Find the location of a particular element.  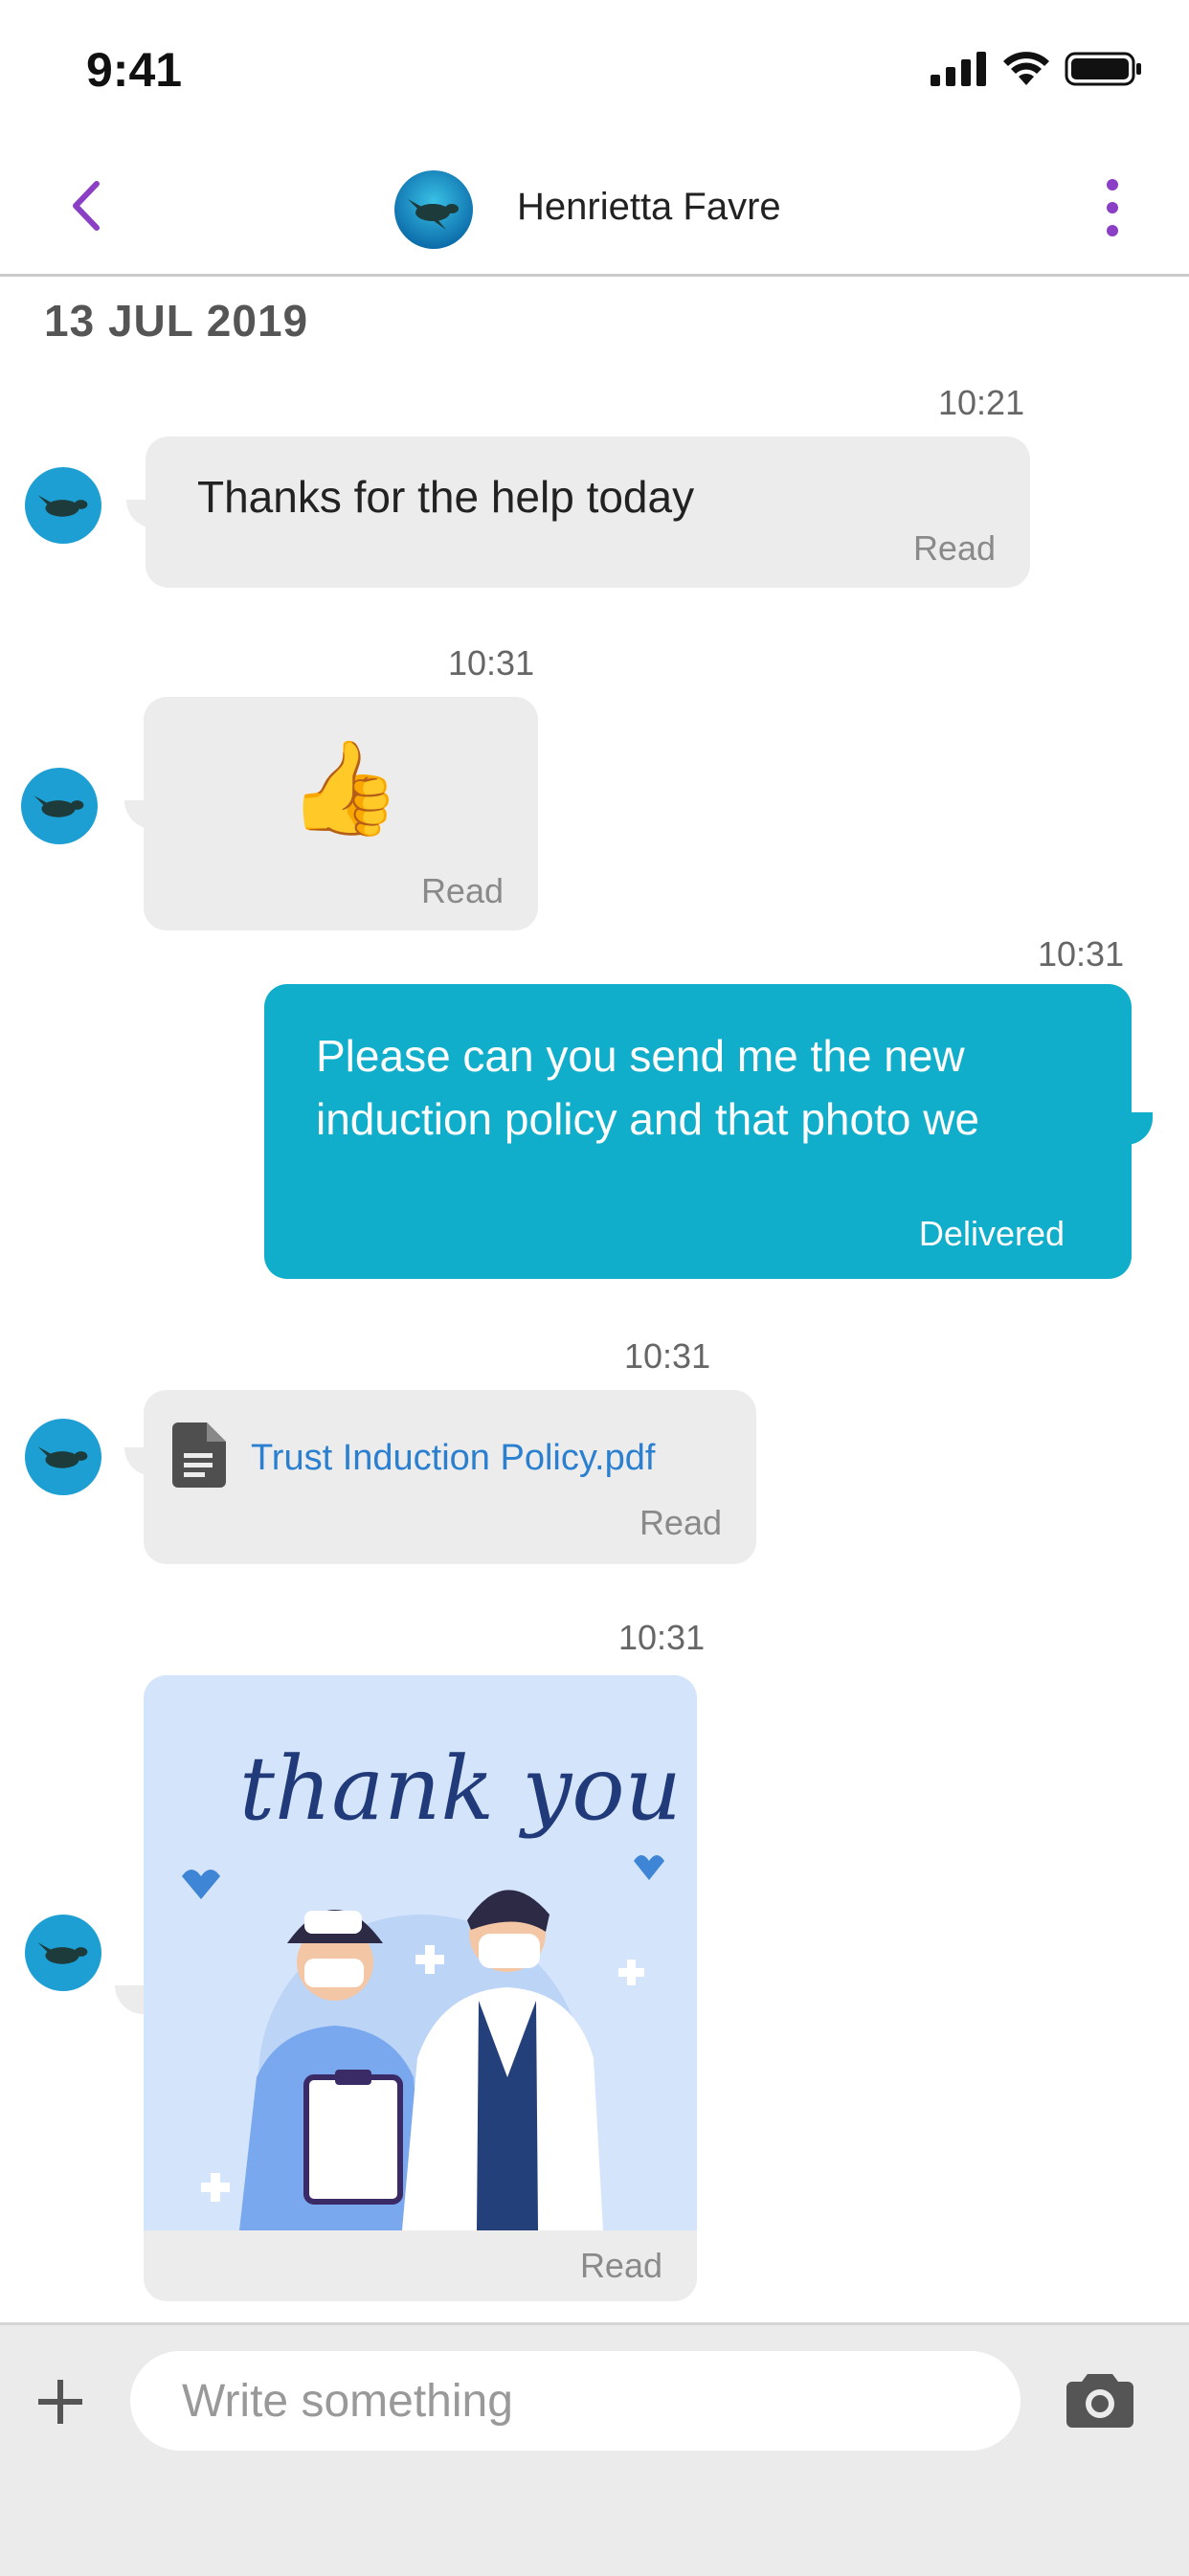

more-options-button is located at coordinates (1112, 207).